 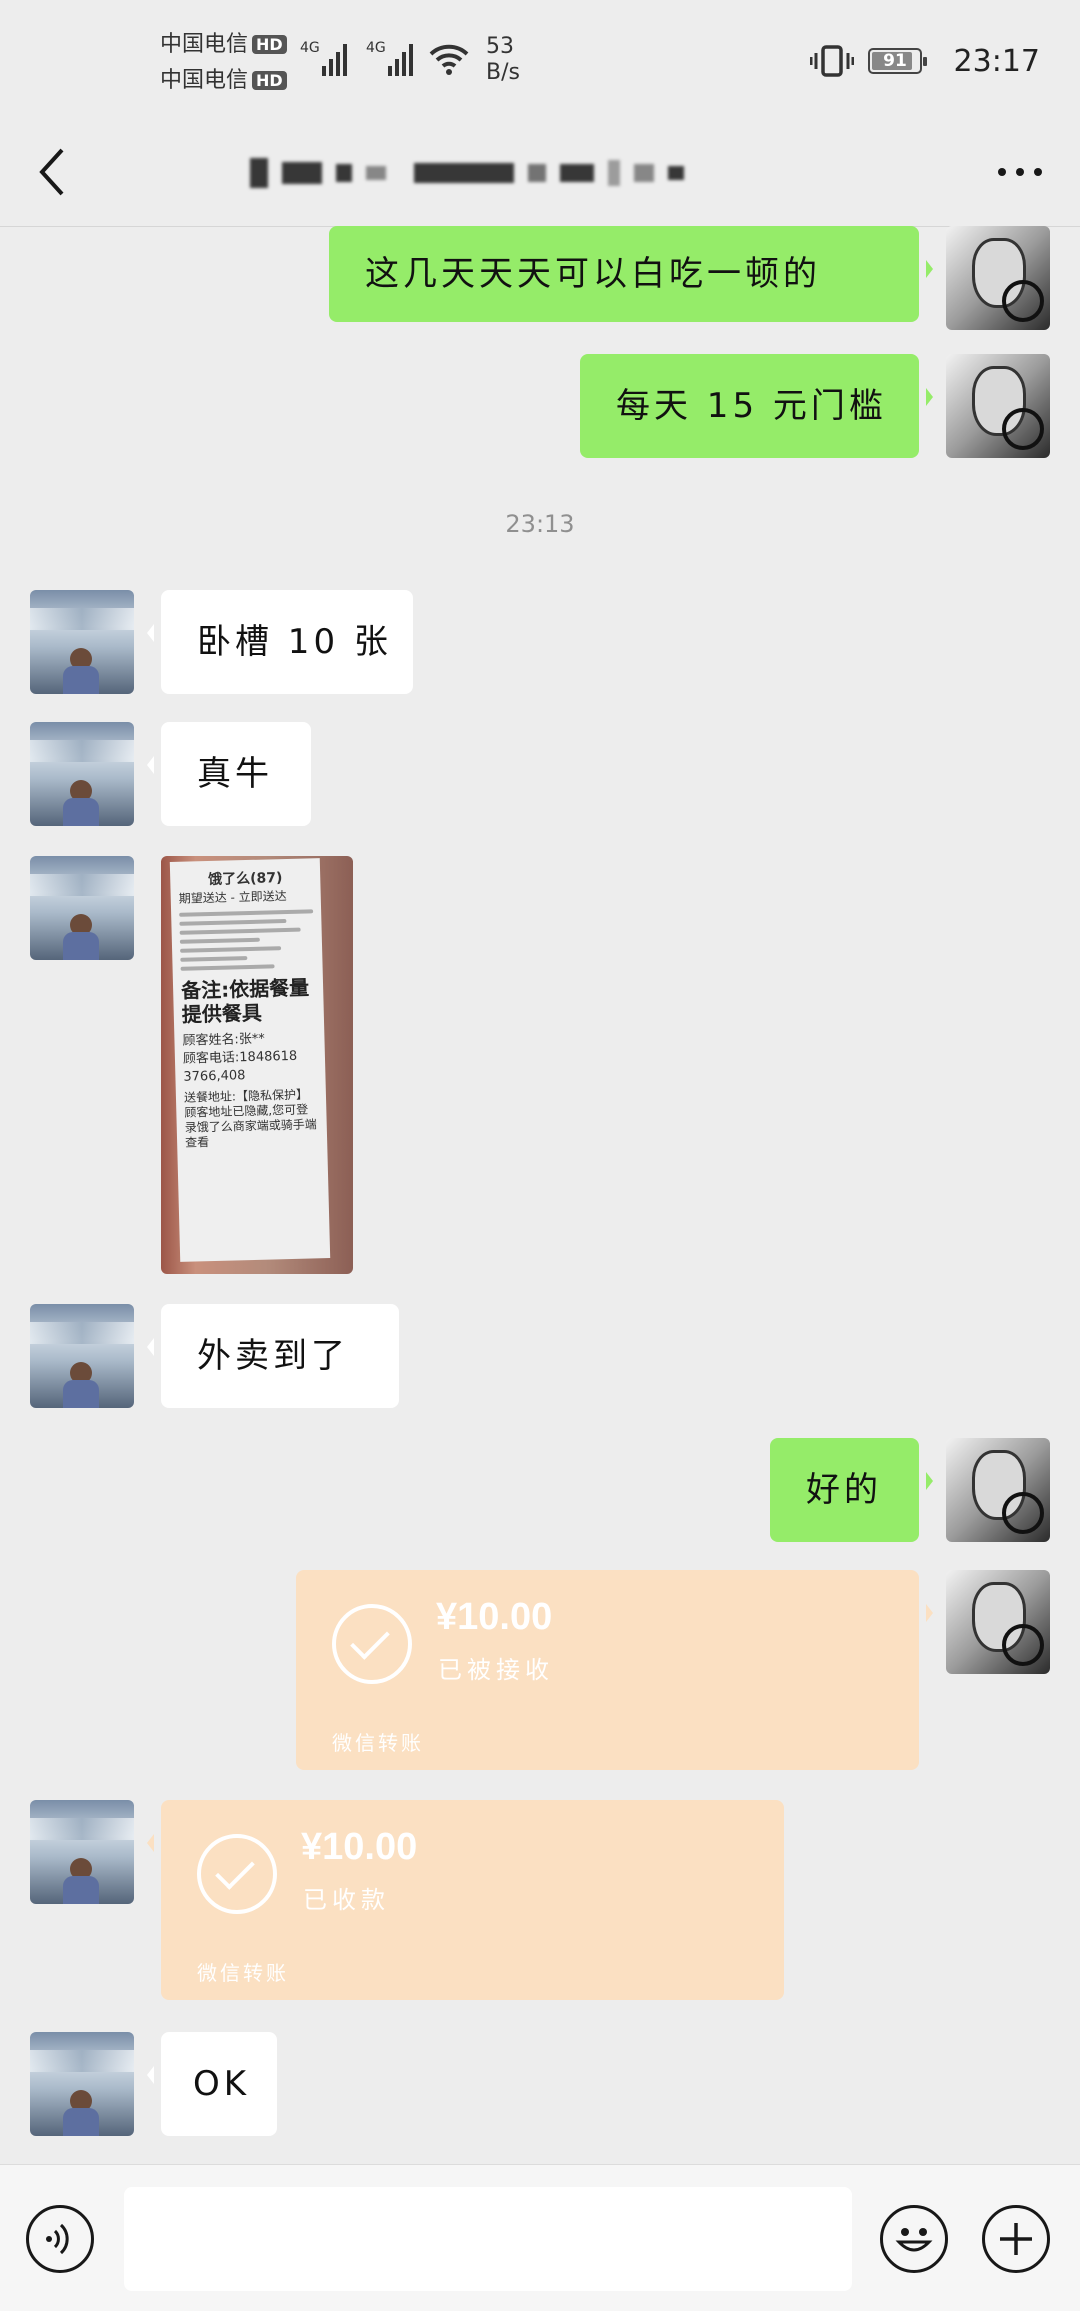 I want to click on input-bar, so click(x=540, y=2237).